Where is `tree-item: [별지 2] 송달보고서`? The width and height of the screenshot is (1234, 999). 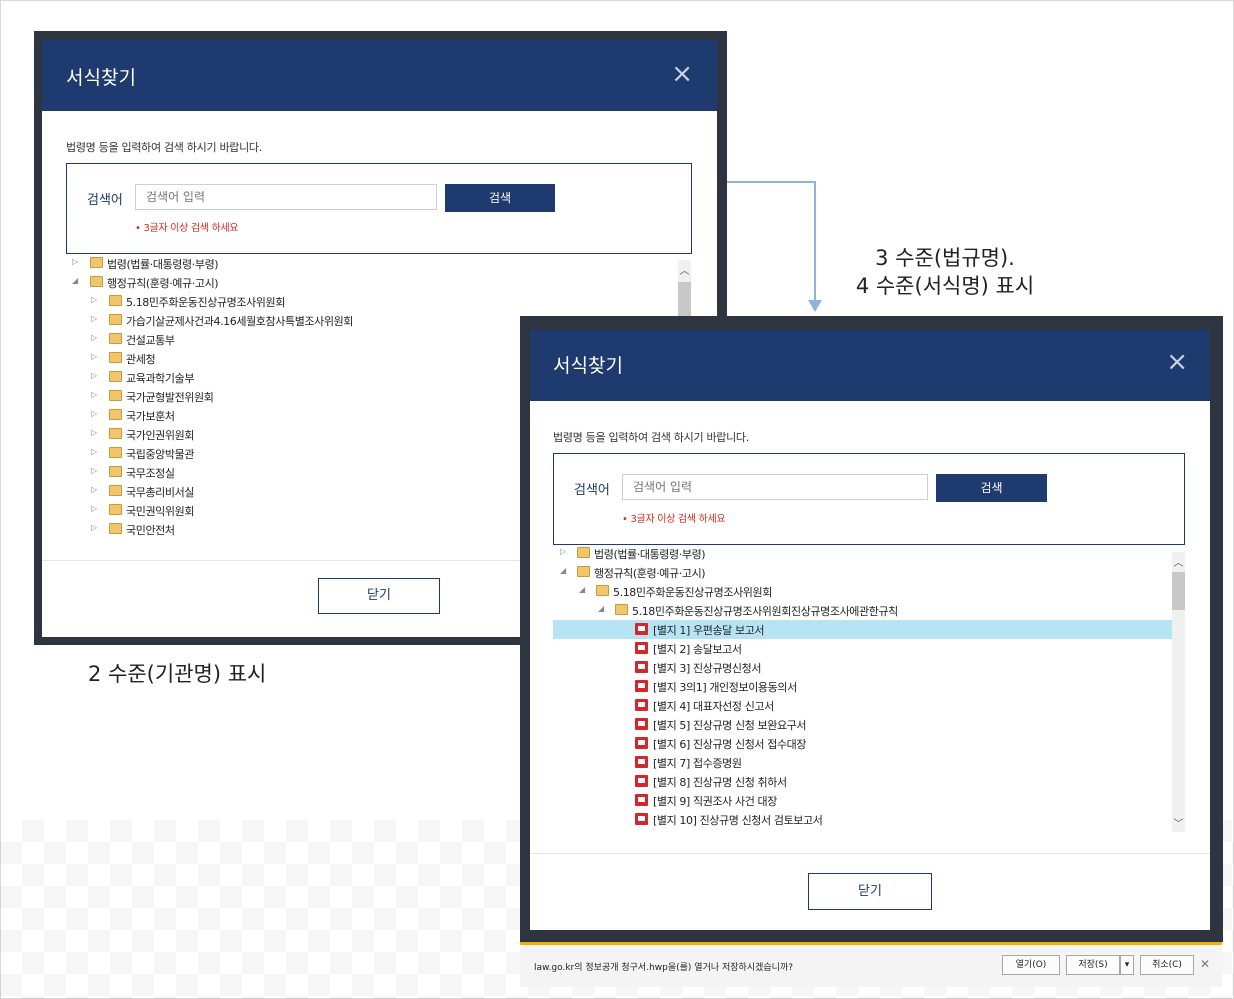 tree-item: [별지 2] 송달보고서 is located at coordinates (863, 648).